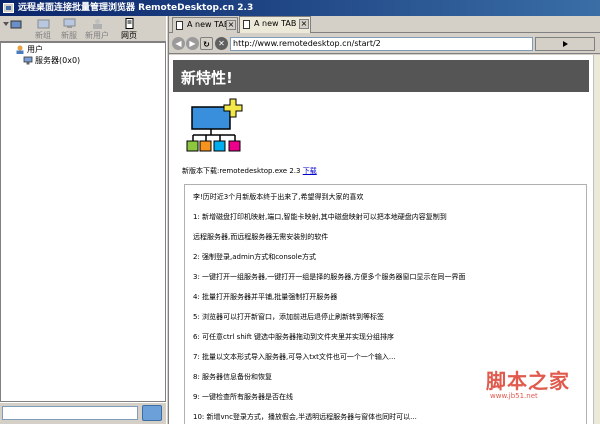  I want to click on feature-line: 5: 浏览器可以打开新窗口，添加前进后退停止刷新转到等标签, so click(289, 317).